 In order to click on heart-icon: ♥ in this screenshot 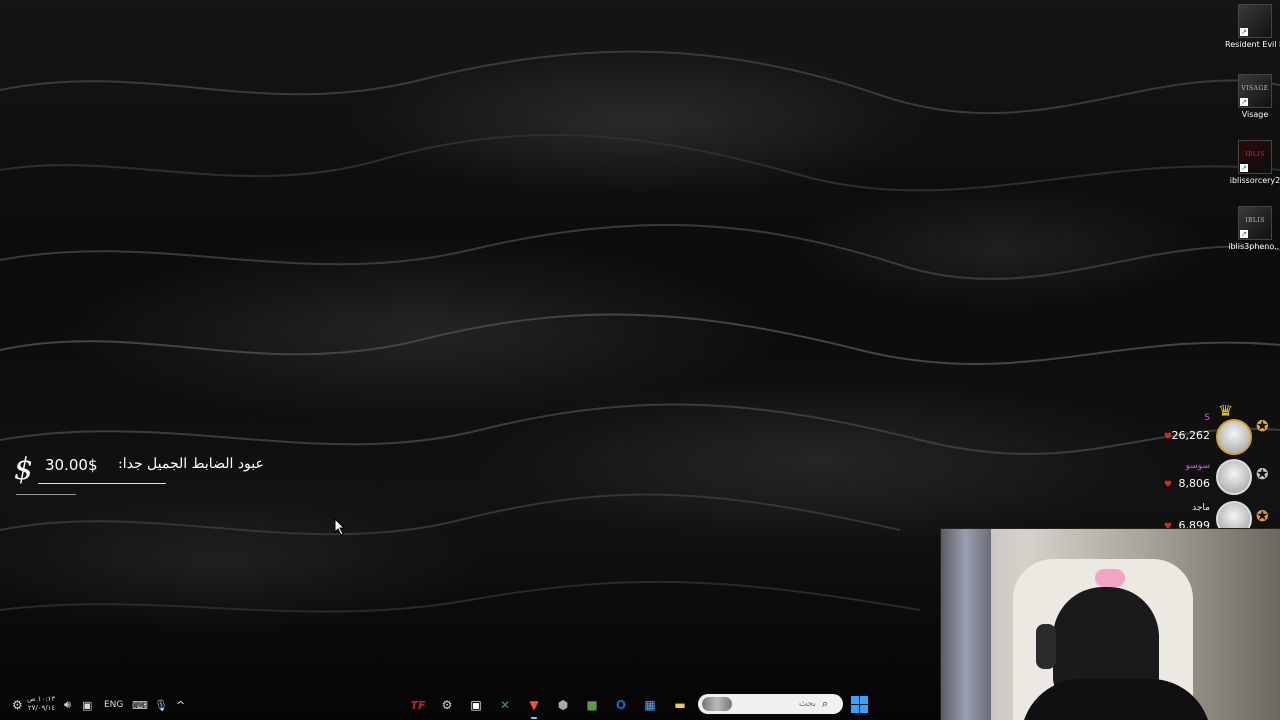, I will do `click(1167, 485)`.